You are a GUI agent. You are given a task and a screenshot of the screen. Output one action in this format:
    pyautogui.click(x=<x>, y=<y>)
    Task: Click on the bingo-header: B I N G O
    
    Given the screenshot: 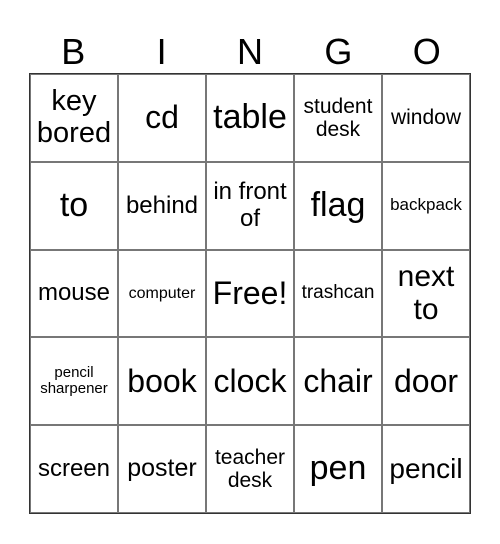 What is the action you would take?
    pyautogui.click(x=250, y=52)
    